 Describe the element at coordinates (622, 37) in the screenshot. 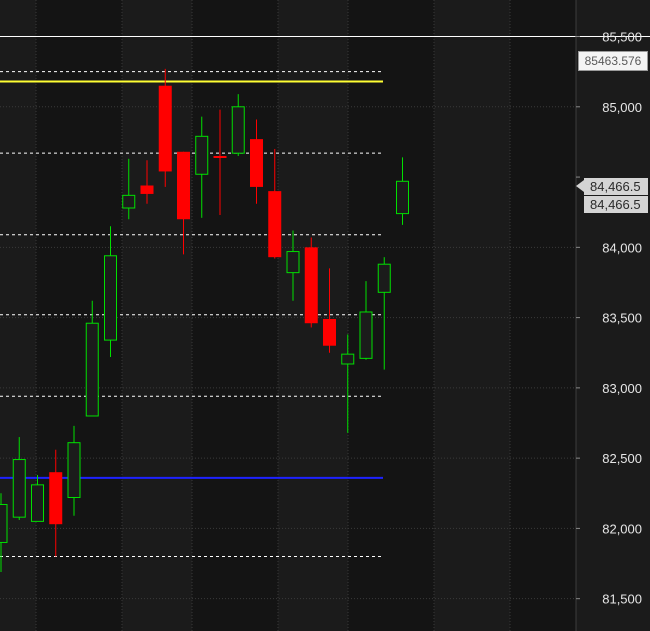

I see `price-tick-label: 85,500` at that location.